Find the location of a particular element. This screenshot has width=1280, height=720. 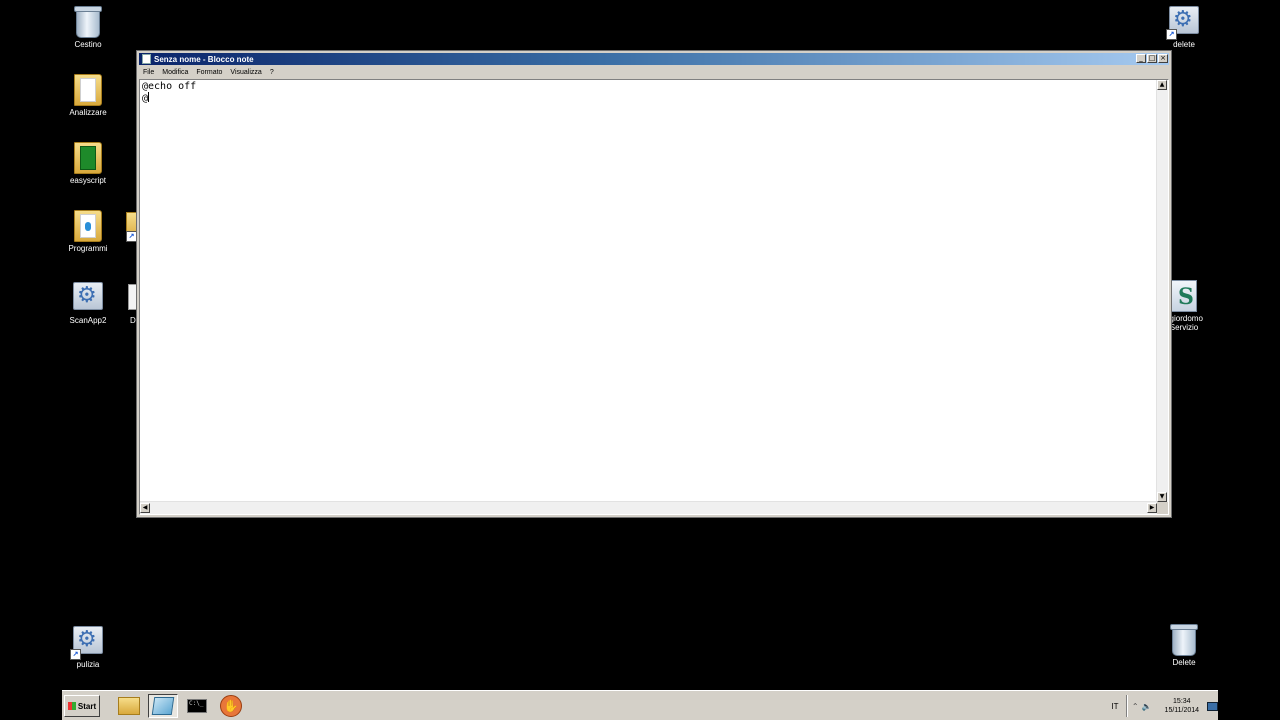

taskbar: Start C:\_ ✋ IT ⌃ 🔈 15:34 15/11/2014 is located at coordinates (640, 705).